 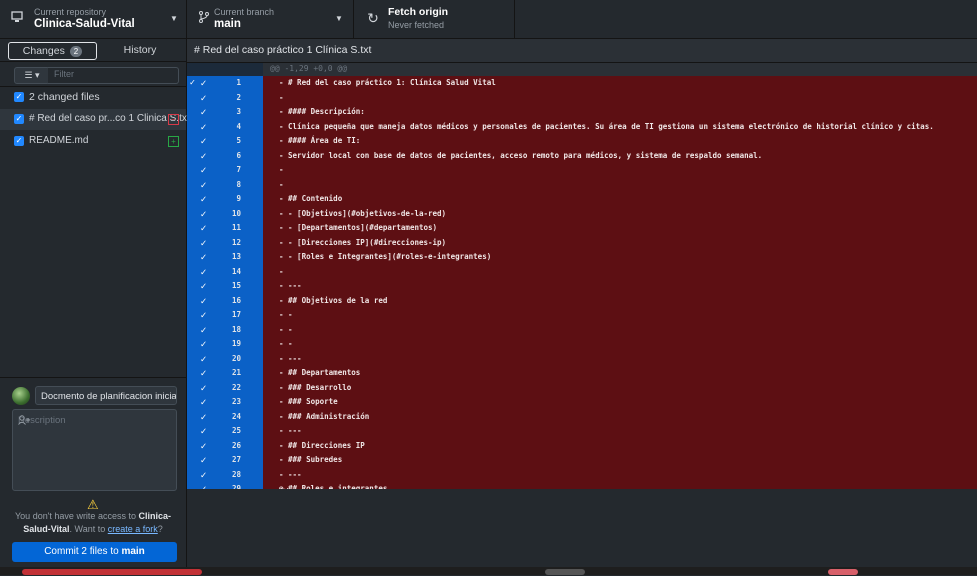 I want to click on commit-description-input: Description, so click(x=94, y=450).